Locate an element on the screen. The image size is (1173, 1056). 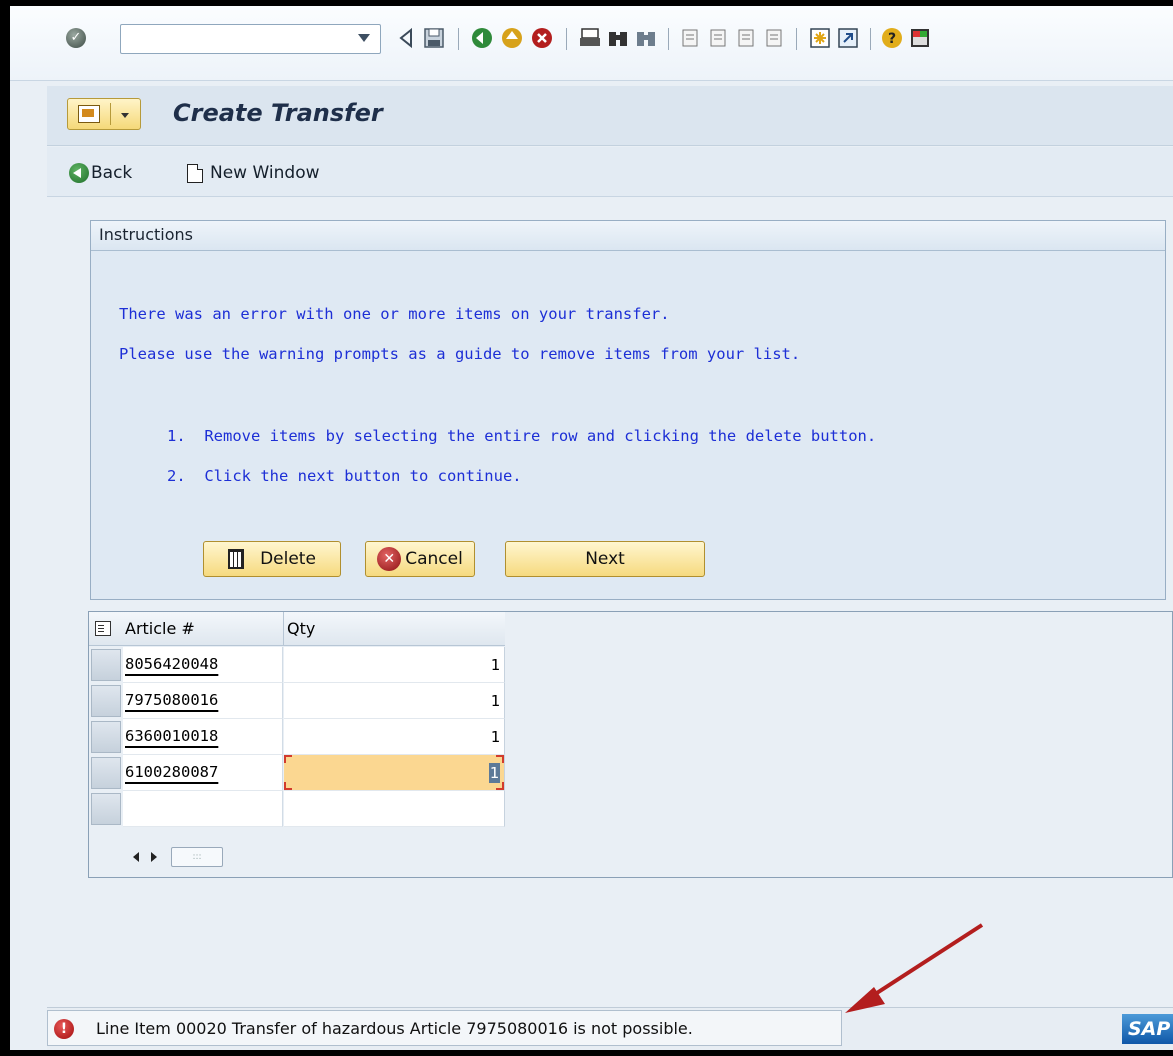
cancel-icon is located at coordinates (542, 38).